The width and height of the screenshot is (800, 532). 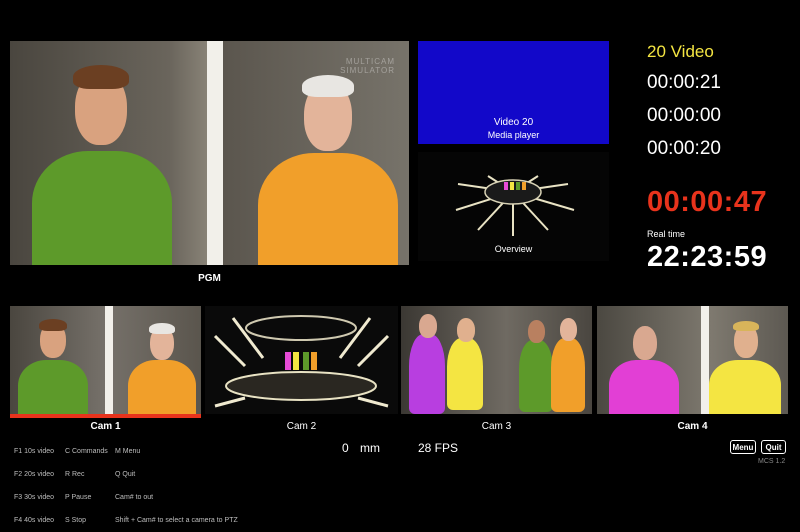 I want to click on cam-1-label: Cam 1, so click(x=105, y=426).